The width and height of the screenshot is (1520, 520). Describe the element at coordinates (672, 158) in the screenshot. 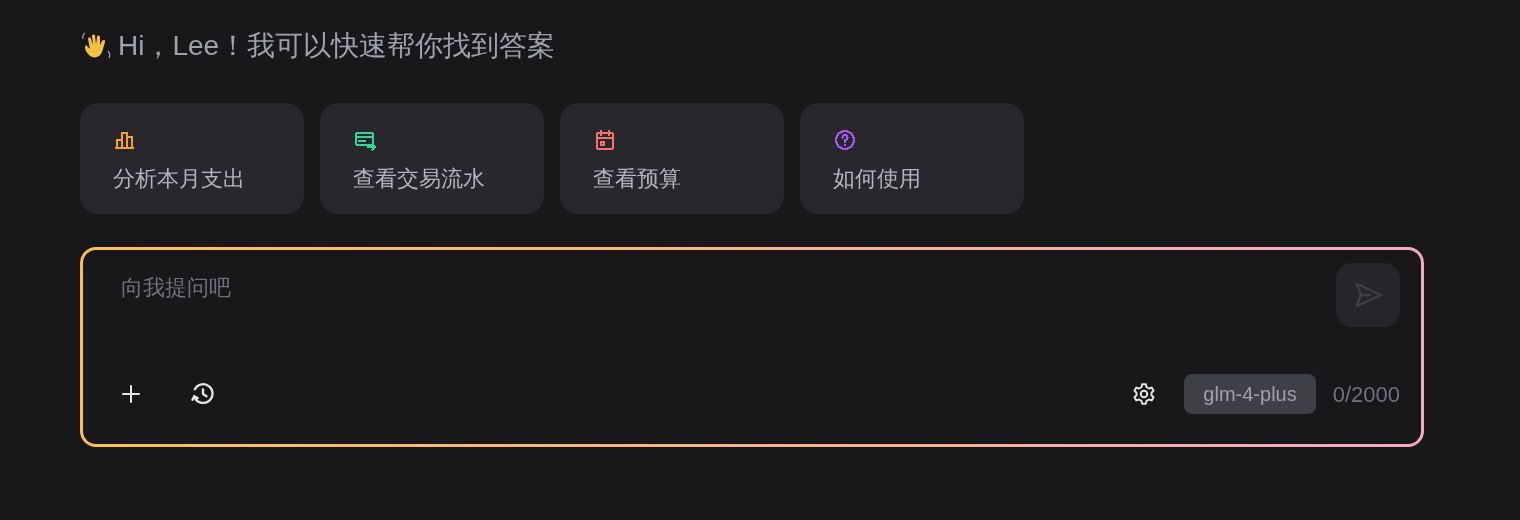

I see `suggestion-card: 查看预算` at that location.